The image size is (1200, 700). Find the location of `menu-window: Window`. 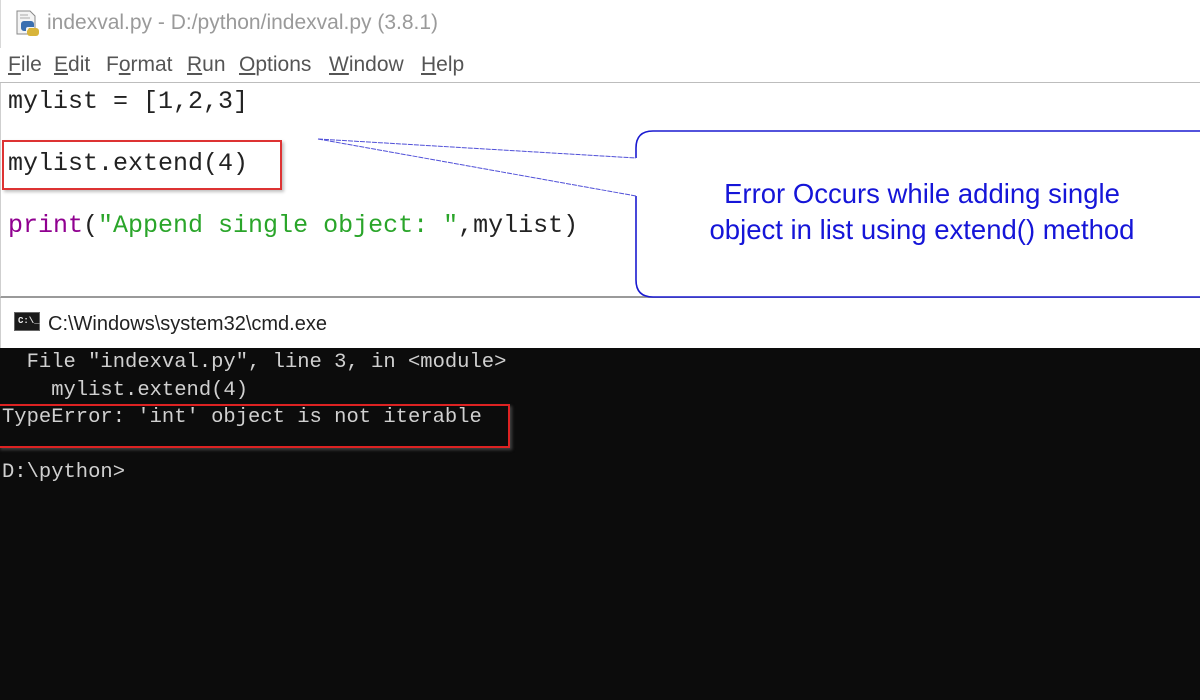

menu-window: Window is located at coordinates (366, 65).